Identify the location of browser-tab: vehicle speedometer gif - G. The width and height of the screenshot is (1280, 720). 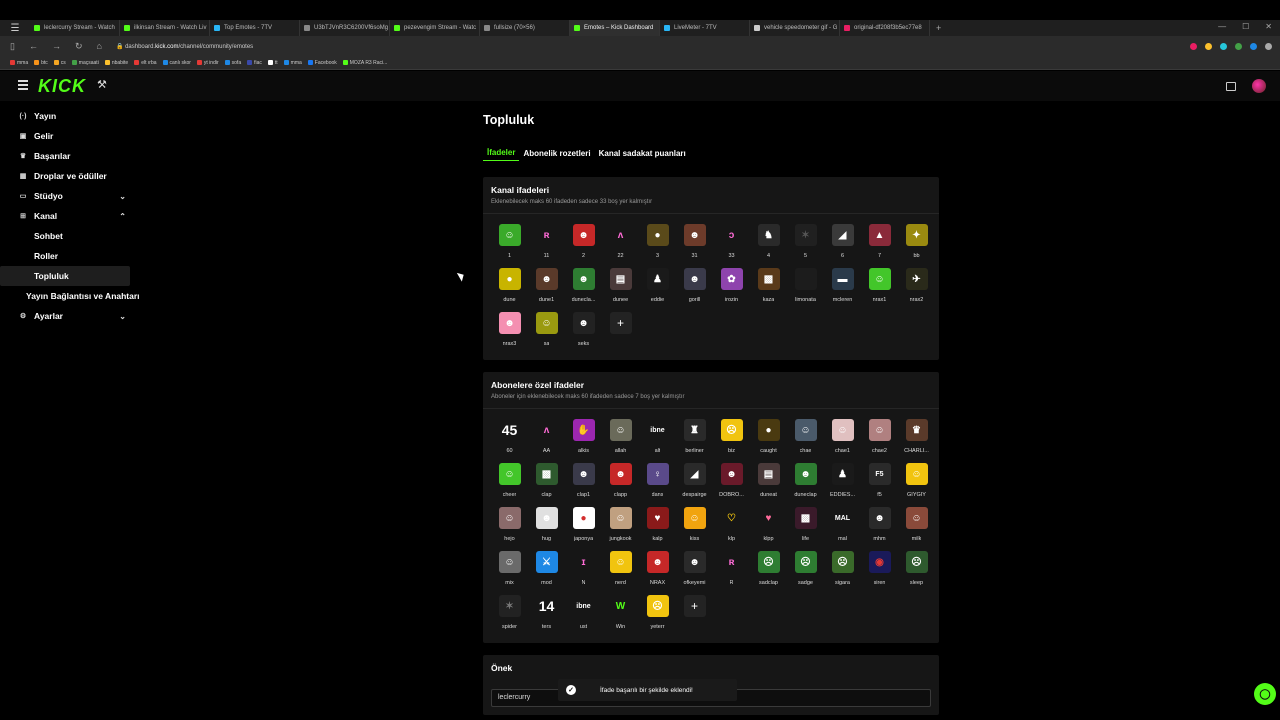
(795, 28).